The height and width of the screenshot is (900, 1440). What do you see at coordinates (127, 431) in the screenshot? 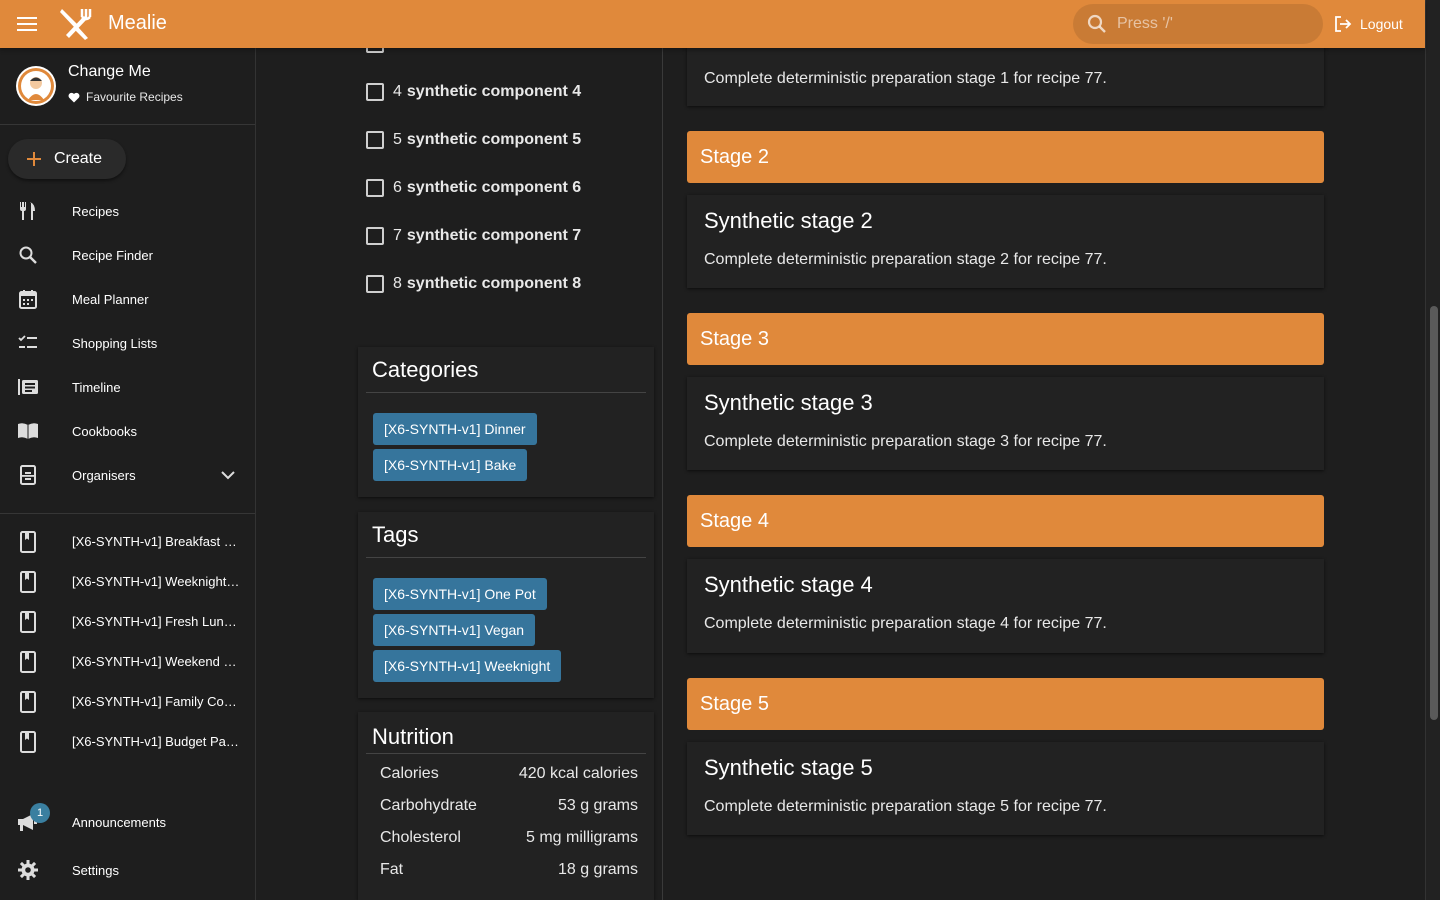
I see `sidebar-item-cookbooks: Cookbooks` at bounding box center [127, 431].